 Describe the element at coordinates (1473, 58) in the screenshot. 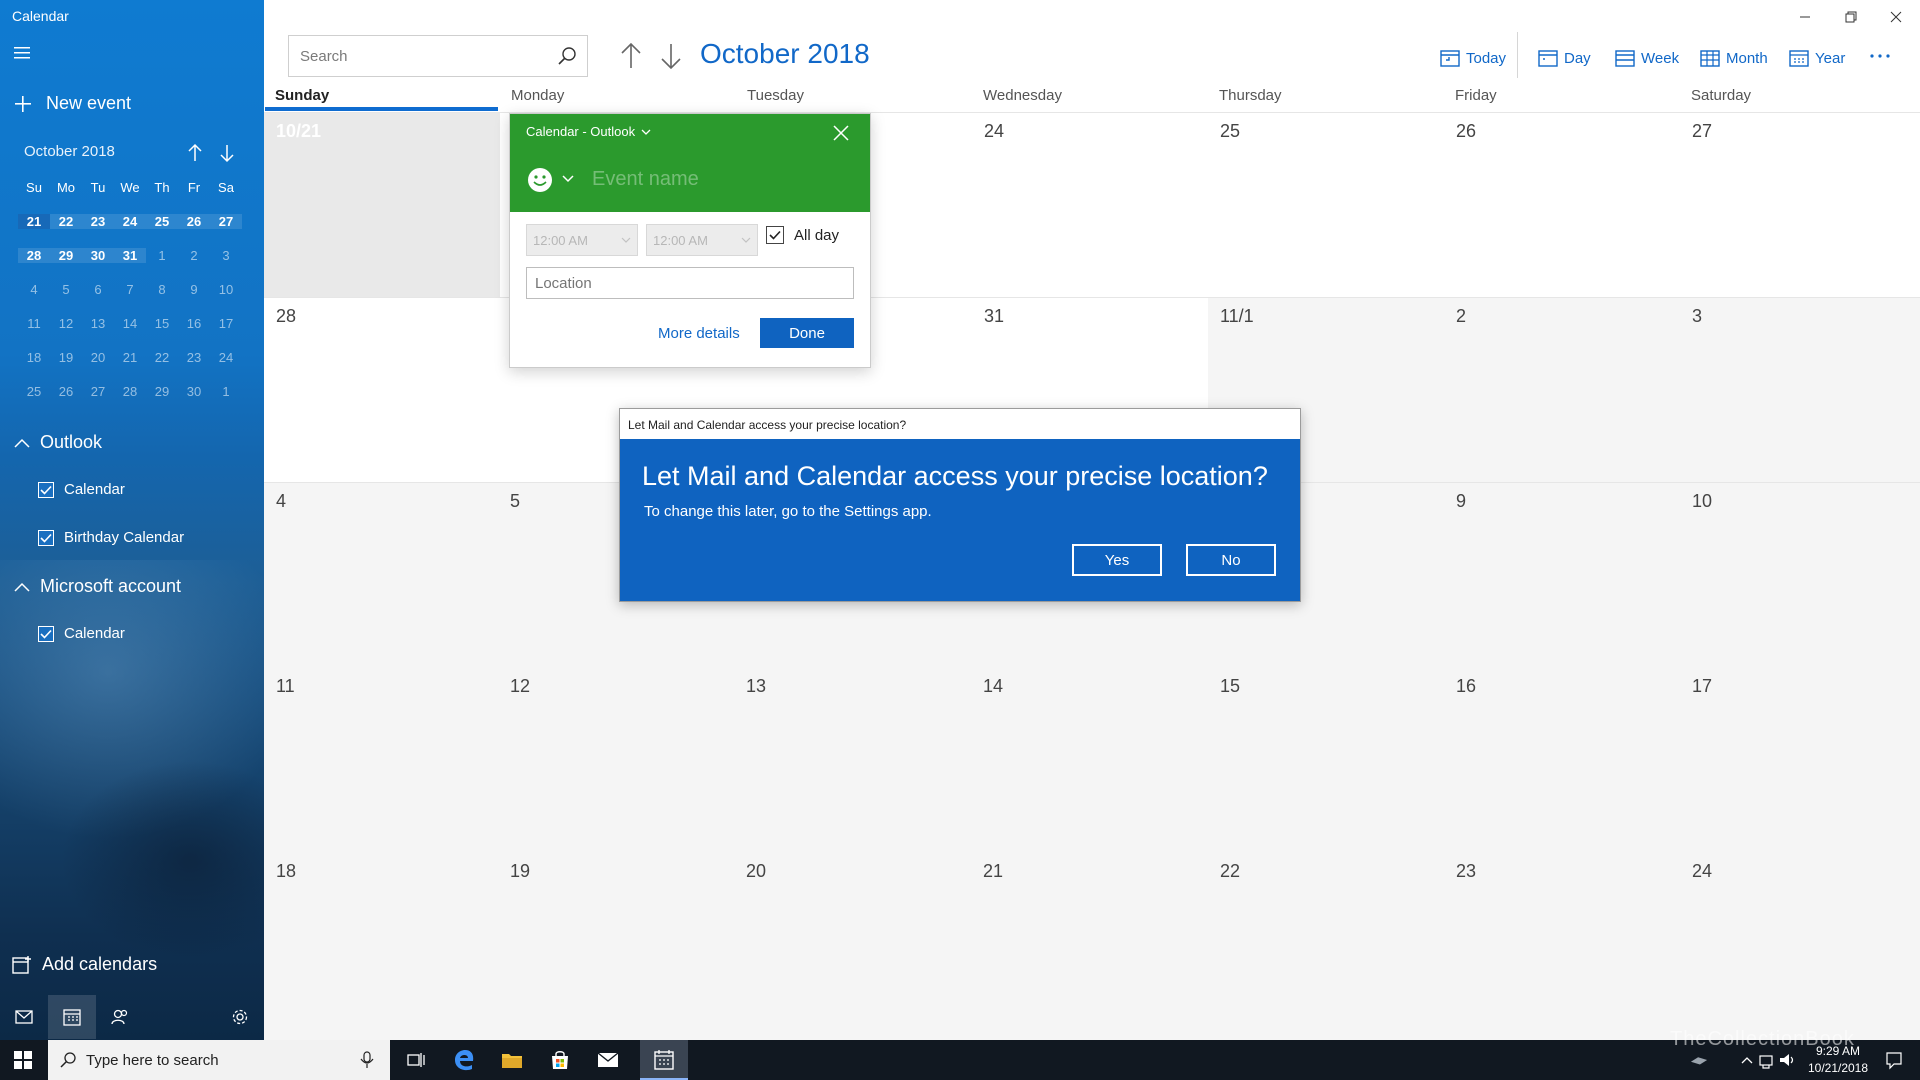

I see `today-button: Today` at that location.